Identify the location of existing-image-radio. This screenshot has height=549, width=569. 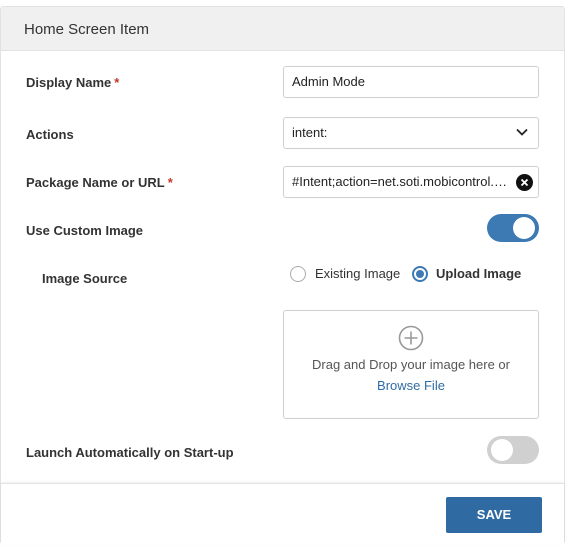
(298, 274).